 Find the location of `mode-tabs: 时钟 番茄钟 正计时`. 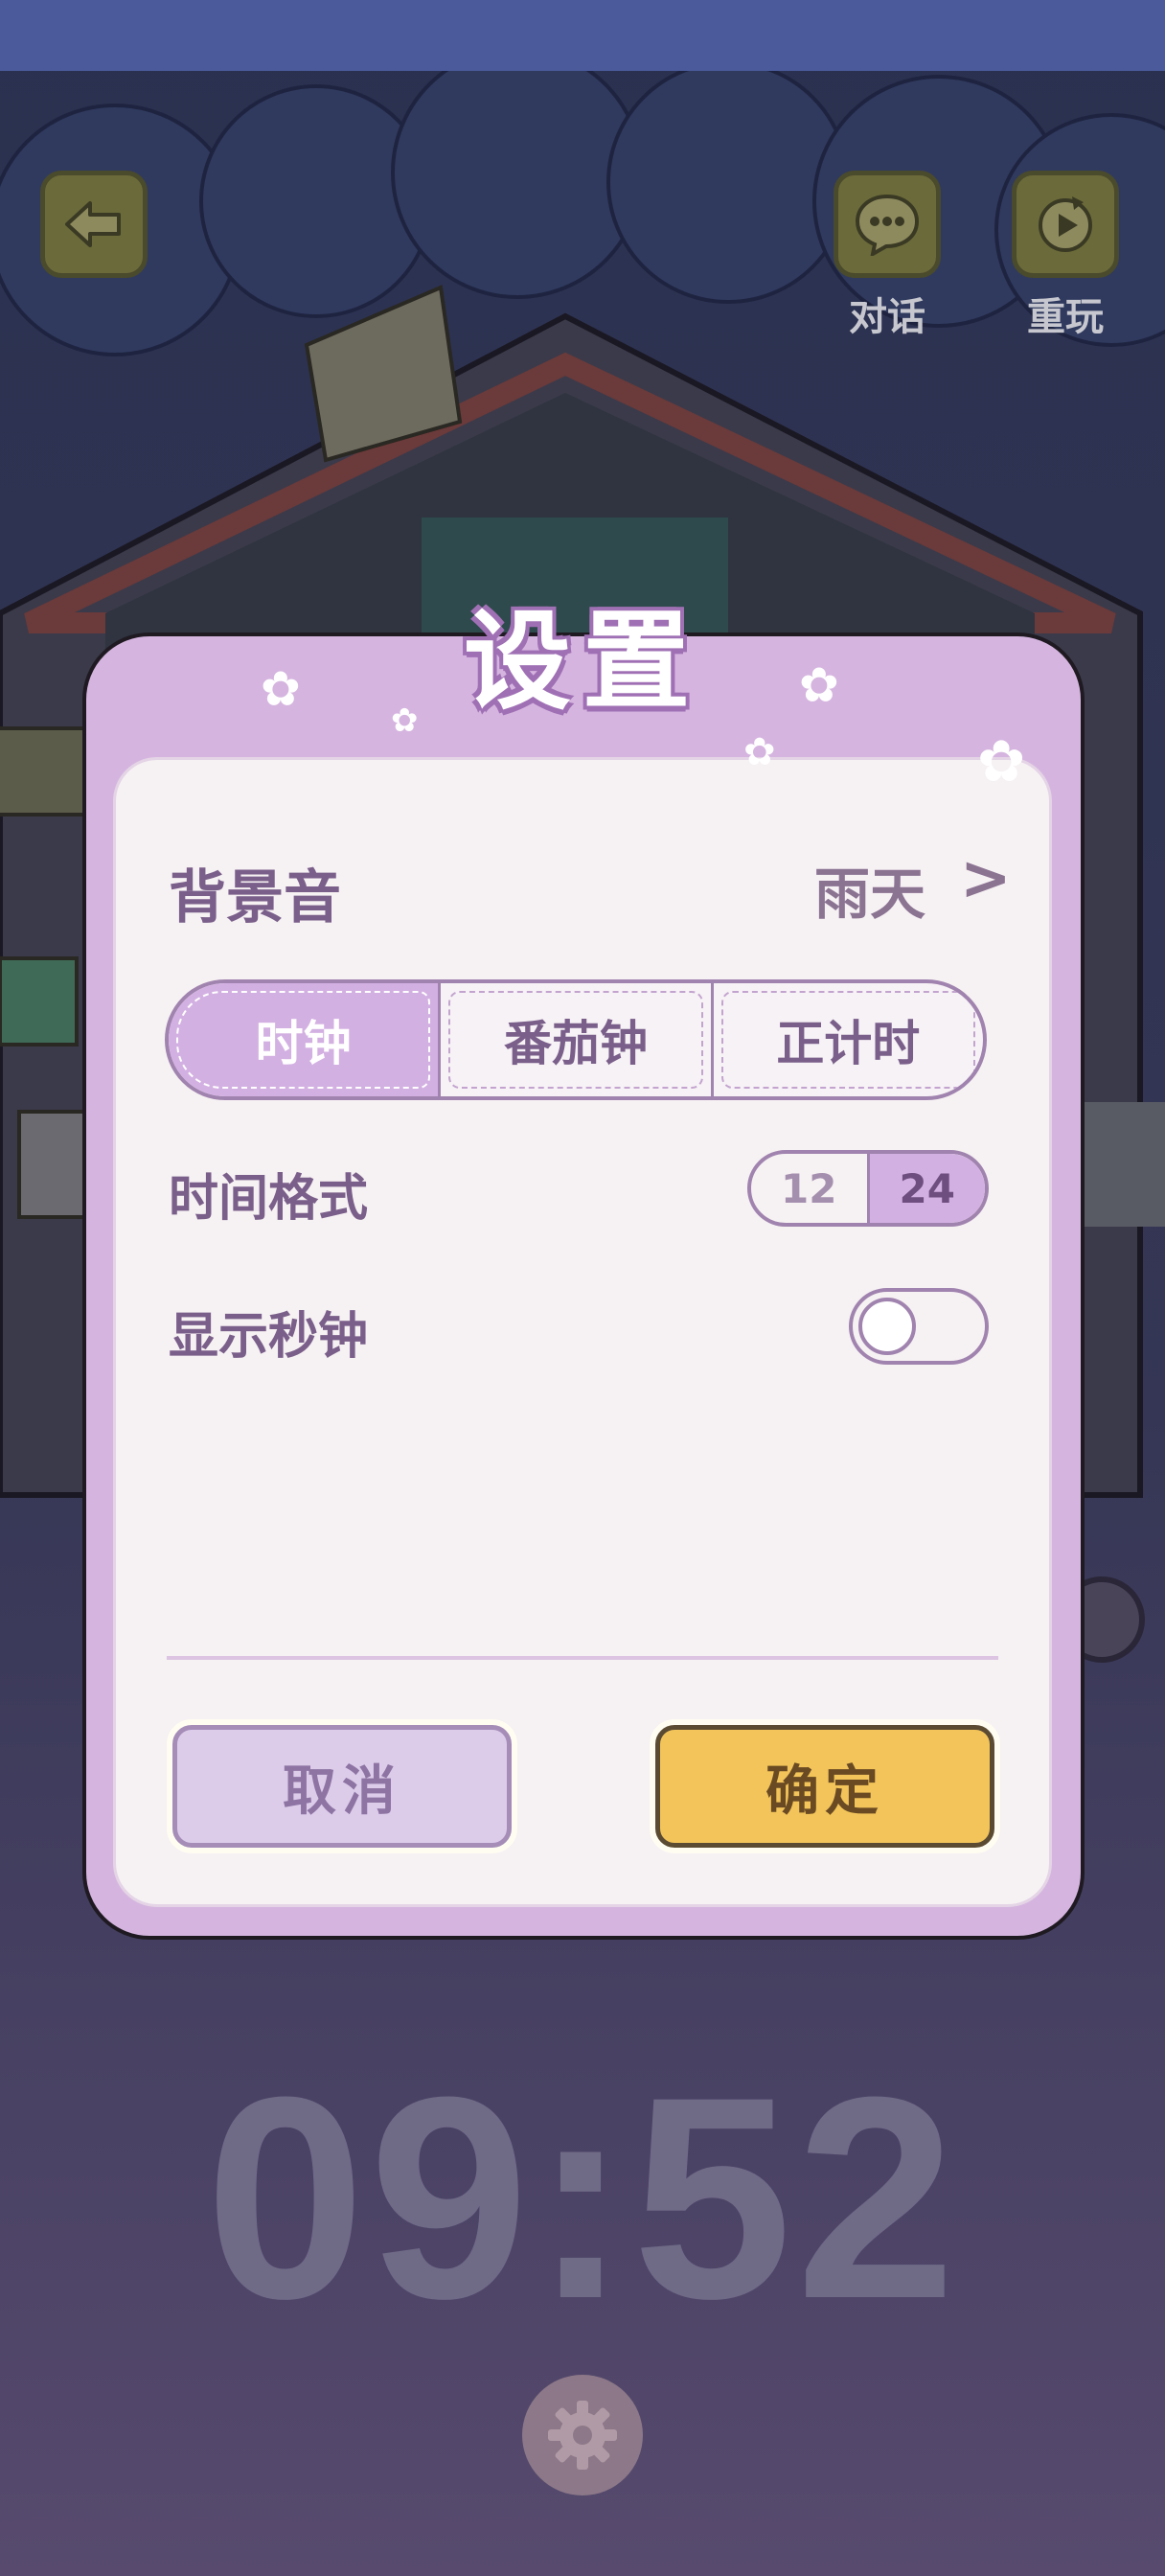

mode-tabs: 时钟 番茄钟 正计时 is located at coordinates (576, 1039).